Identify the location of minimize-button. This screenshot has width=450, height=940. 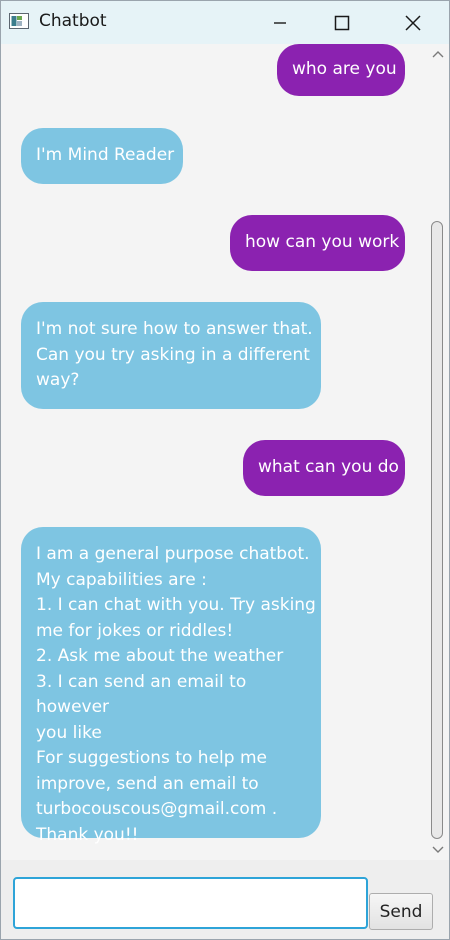
(280, 22).